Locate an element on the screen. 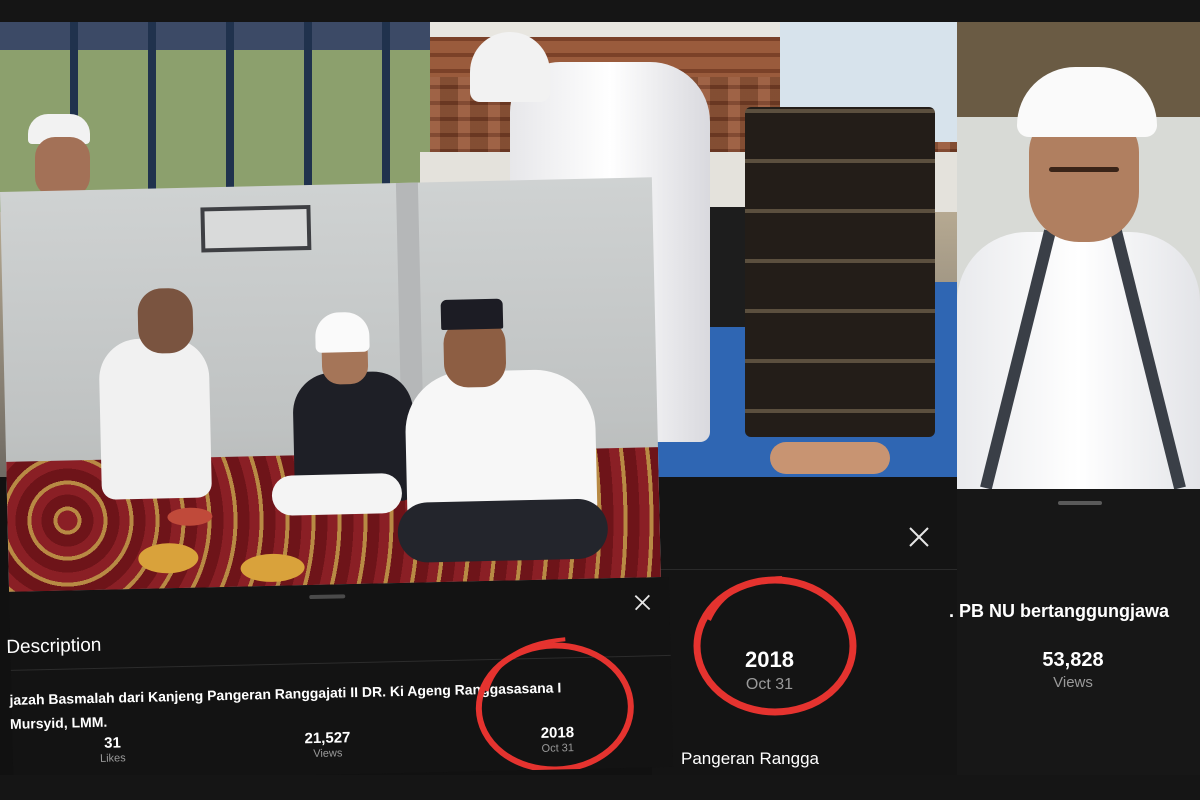 This screenshot has width=1200, height=800. bottom-border is located at coordinates (600, 787).